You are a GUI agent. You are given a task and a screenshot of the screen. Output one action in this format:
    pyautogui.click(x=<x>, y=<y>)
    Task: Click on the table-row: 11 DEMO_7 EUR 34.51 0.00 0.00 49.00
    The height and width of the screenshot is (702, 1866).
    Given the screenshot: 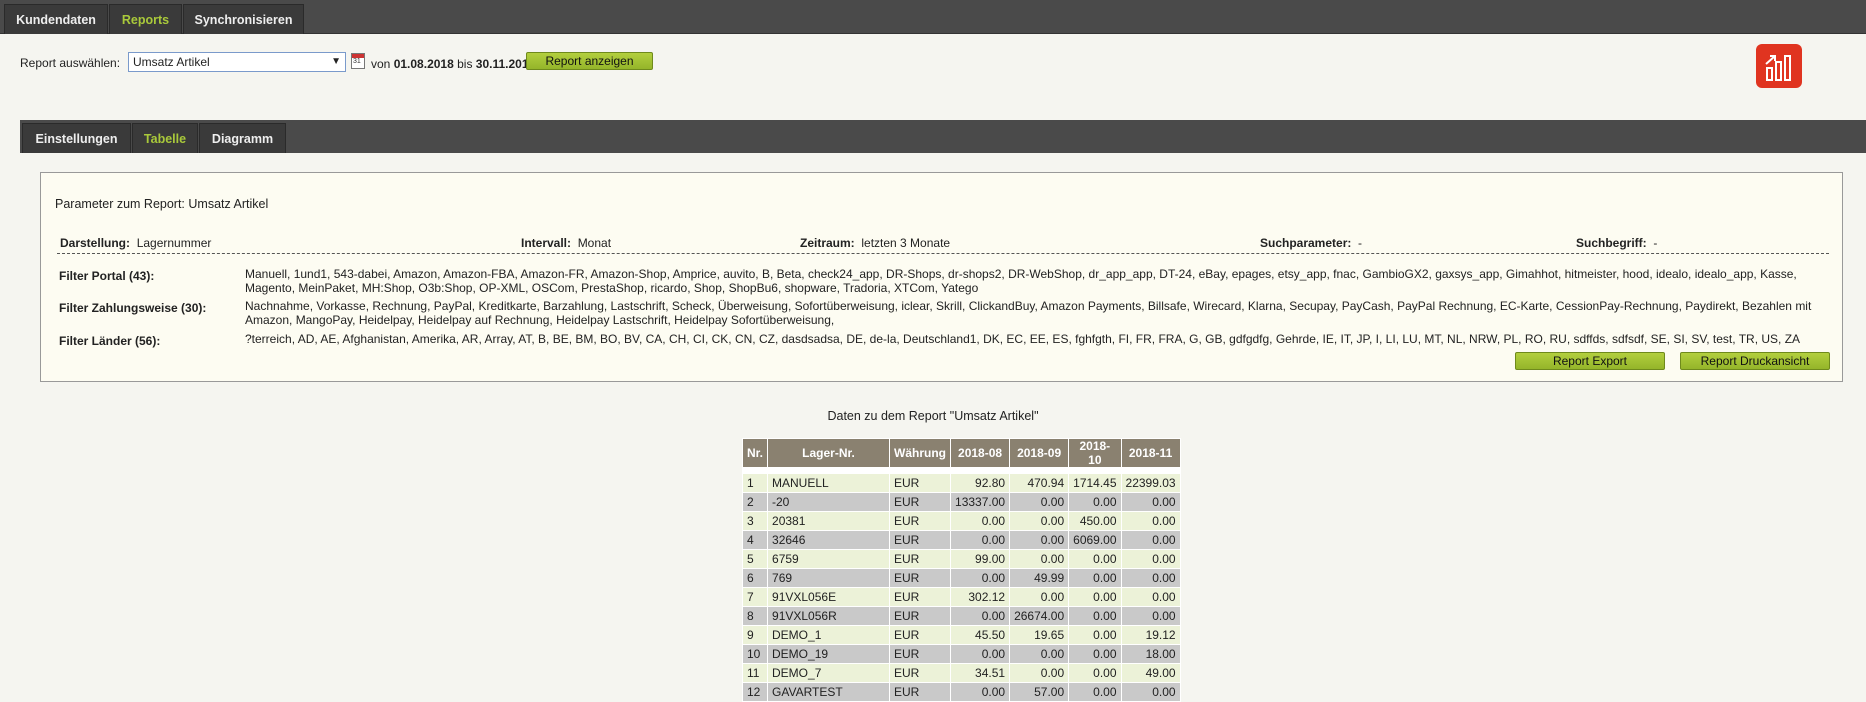 What is the action you would take?
    pyautogui.click(x=961, y=673)
    